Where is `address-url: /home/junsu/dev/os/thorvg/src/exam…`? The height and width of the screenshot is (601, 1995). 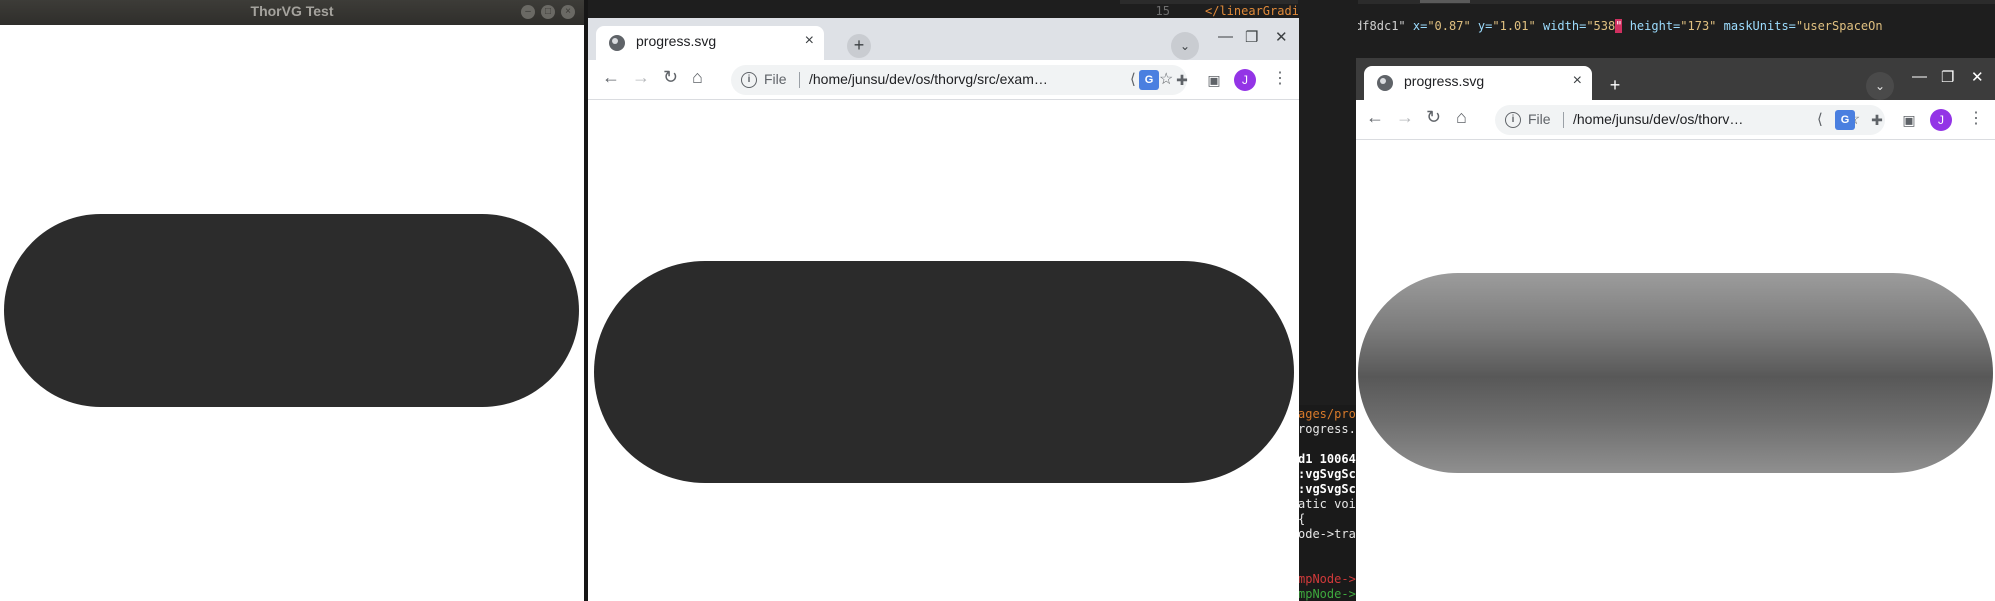 address-url: /home/junsu/dev/os/thorvg/src/exam… is located at coordinates (928, 79).